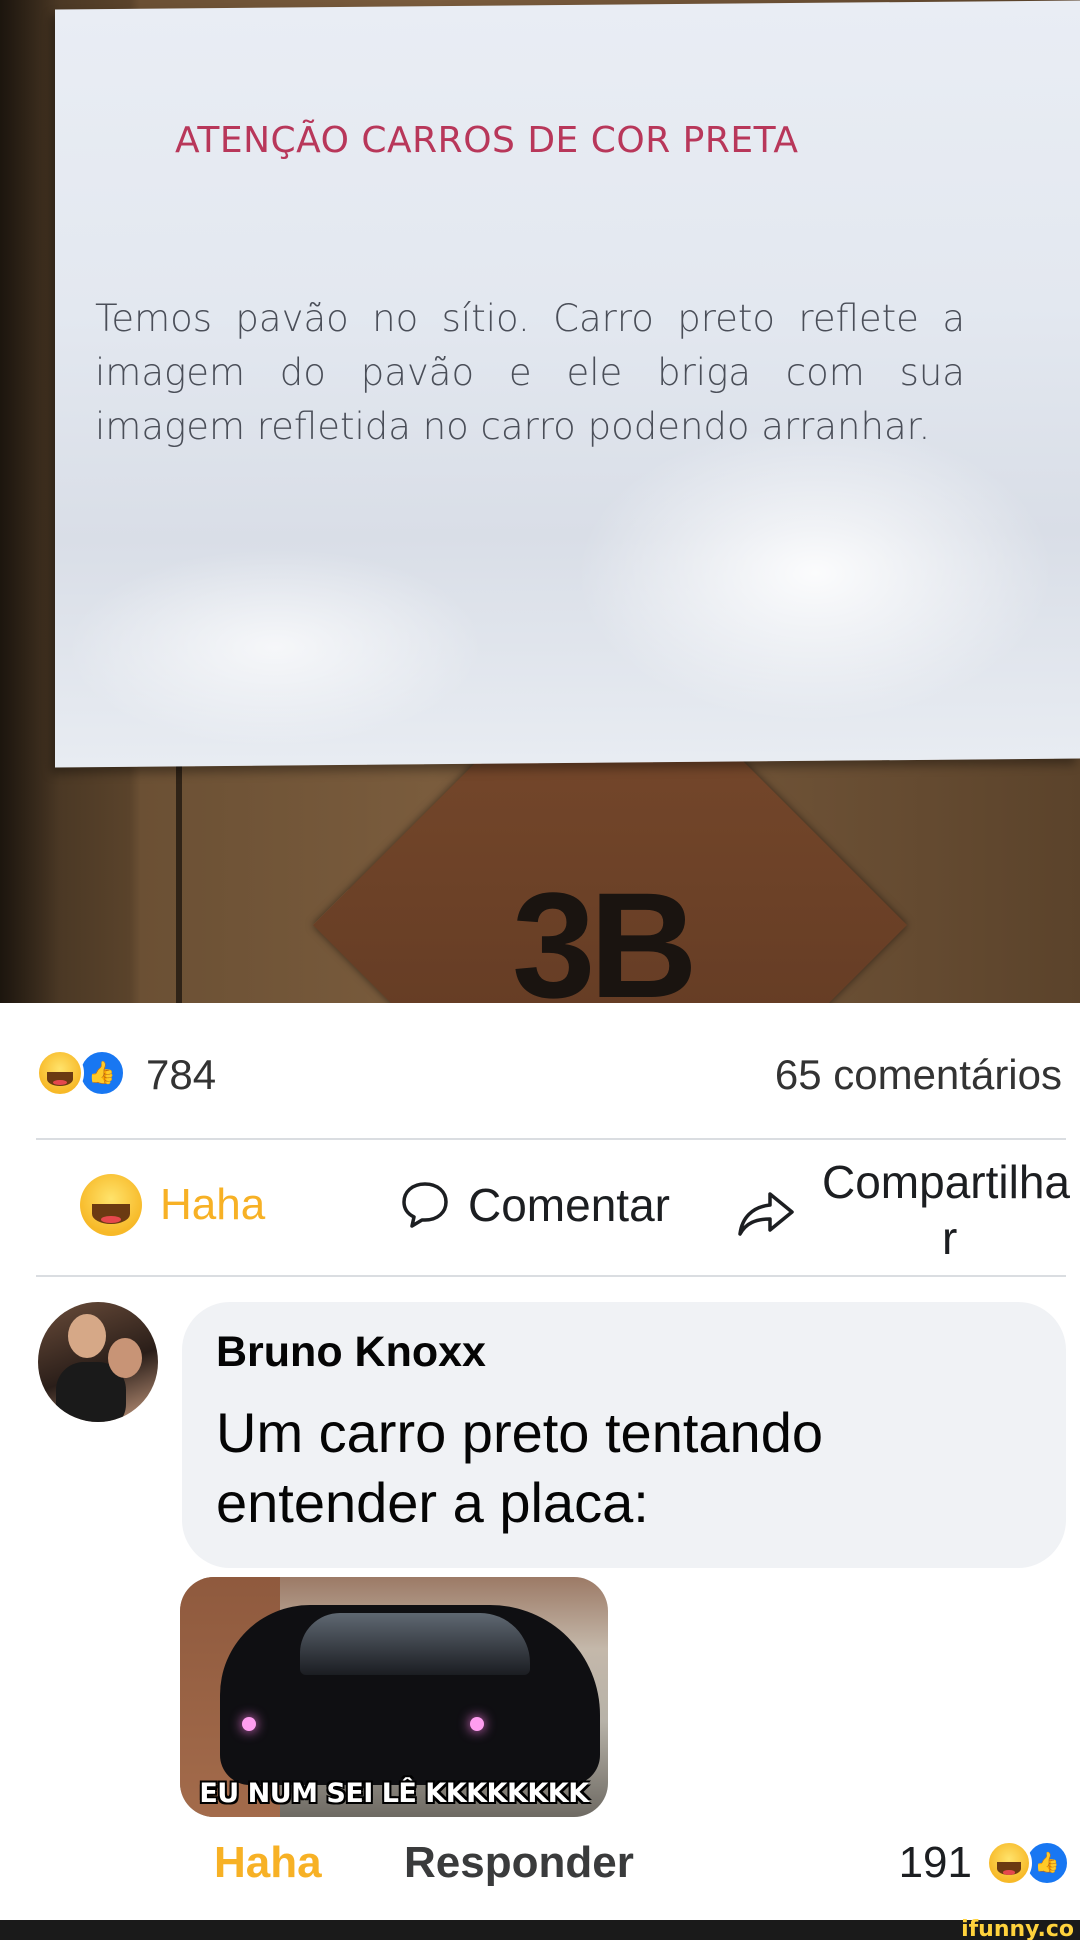 The height and width of the screenshot is (1940, 1080). What do you see at coordinates (644, 1868) in the screenshot?
I see `comment-actions: Haha Responder 191 👍` at bounding box center [644, 1868].